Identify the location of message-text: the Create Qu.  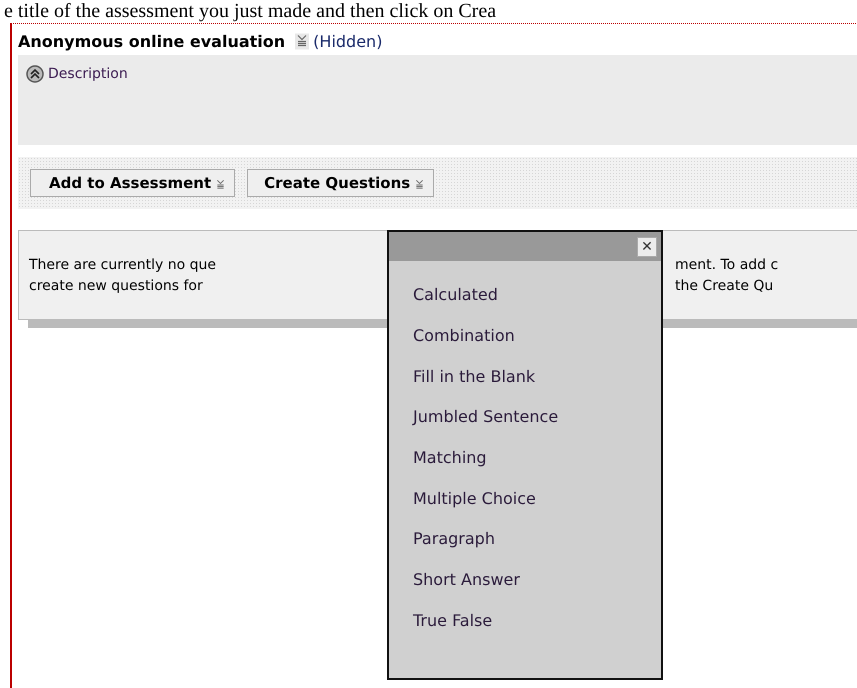
(724, 286).